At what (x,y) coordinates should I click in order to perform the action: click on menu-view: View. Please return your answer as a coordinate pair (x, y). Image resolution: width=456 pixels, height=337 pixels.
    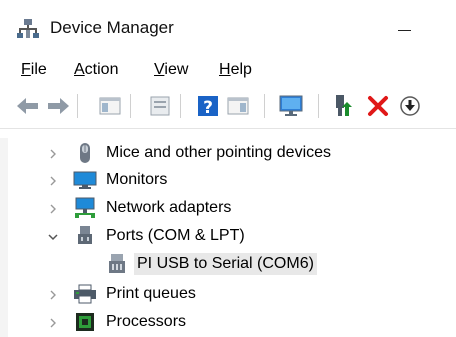
    Looking at the image, I should click on (171, 70).